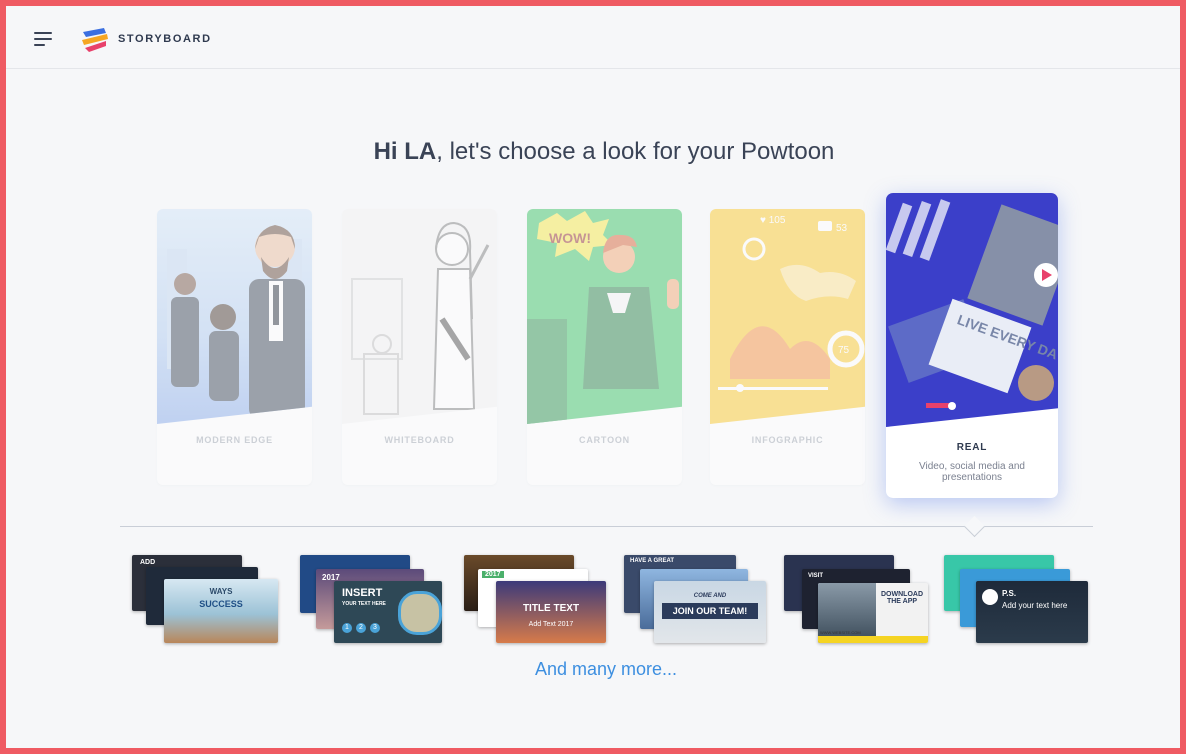  Describe the element at coordinates (388, 612) in the screenshot. I see `template-slide-front: INSERT YOUR TEXT HERE 1 2 3` at that location.